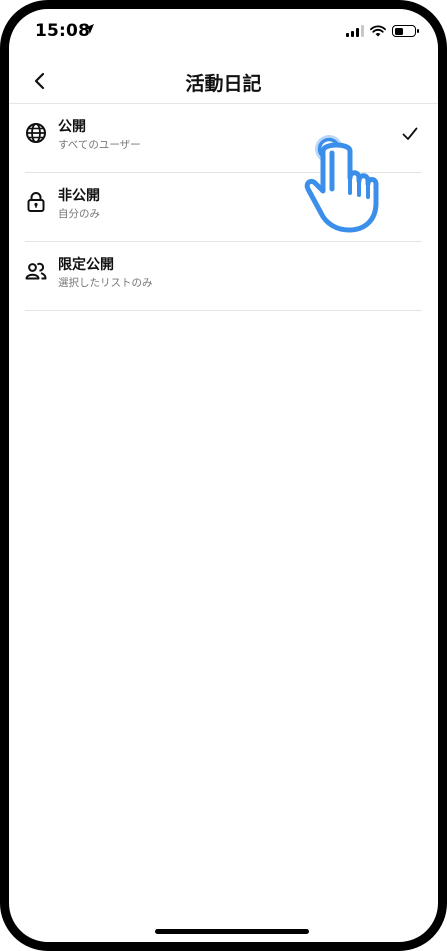 This screenshot has width=447, height=951. Describe the element at coordinates (86, 265) in the screenshot. I see `option-title: 限定公開` at that location.